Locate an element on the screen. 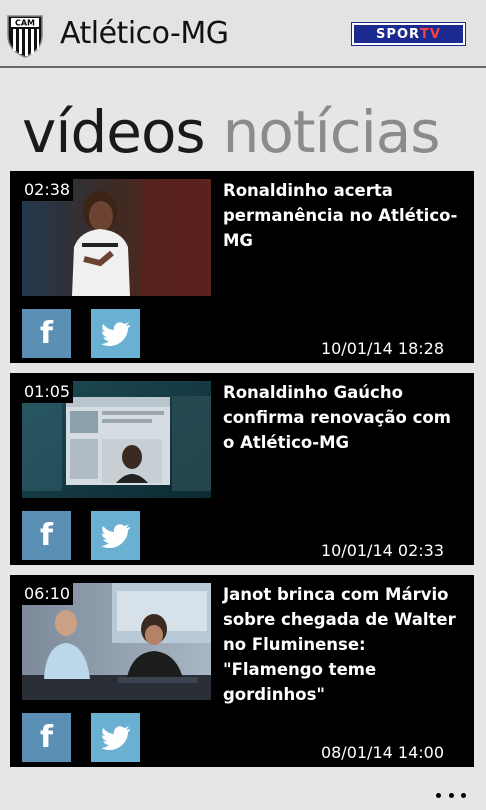  sportv-logo-tv: TV is located at coordinates (430, 34).